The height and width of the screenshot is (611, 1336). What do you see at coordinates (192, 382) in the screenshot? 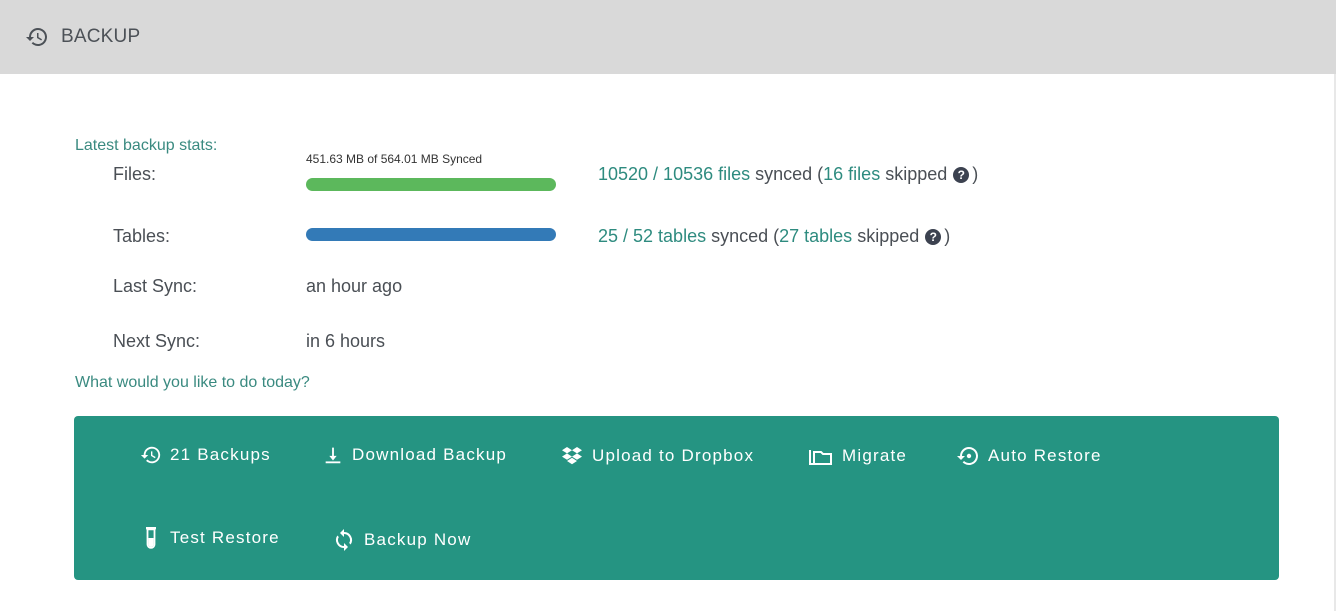
I see `actions-heading: What would you like to do today?` at bounding box center [192, 382].